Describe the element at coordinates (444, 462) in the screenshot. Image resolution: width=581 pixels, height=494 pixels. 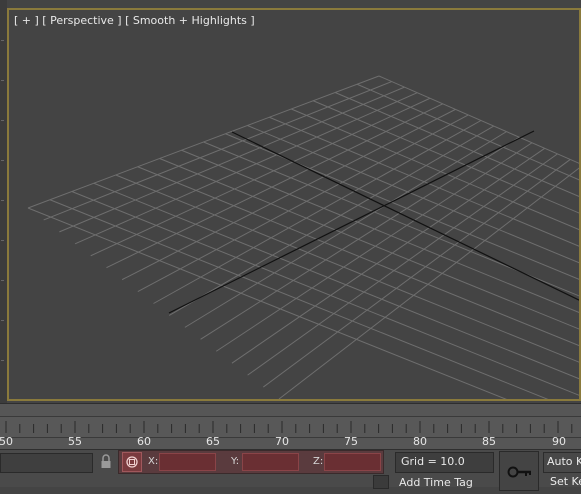
I see `grid-spacing-readout: Grid = 10.0` at that location.